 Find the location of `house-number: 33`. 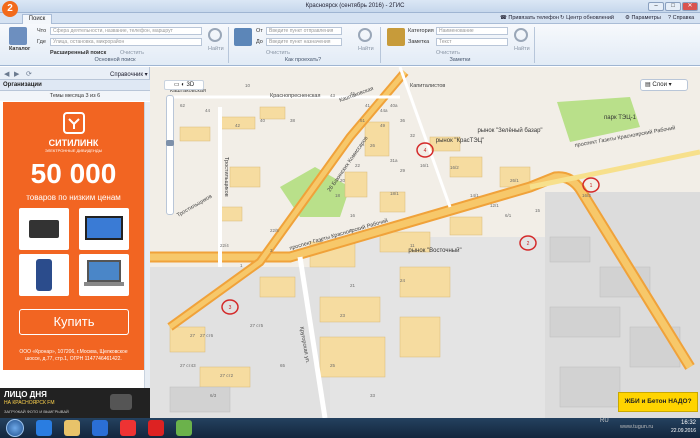

house-number: 33 is located at coordinates (373, 395).